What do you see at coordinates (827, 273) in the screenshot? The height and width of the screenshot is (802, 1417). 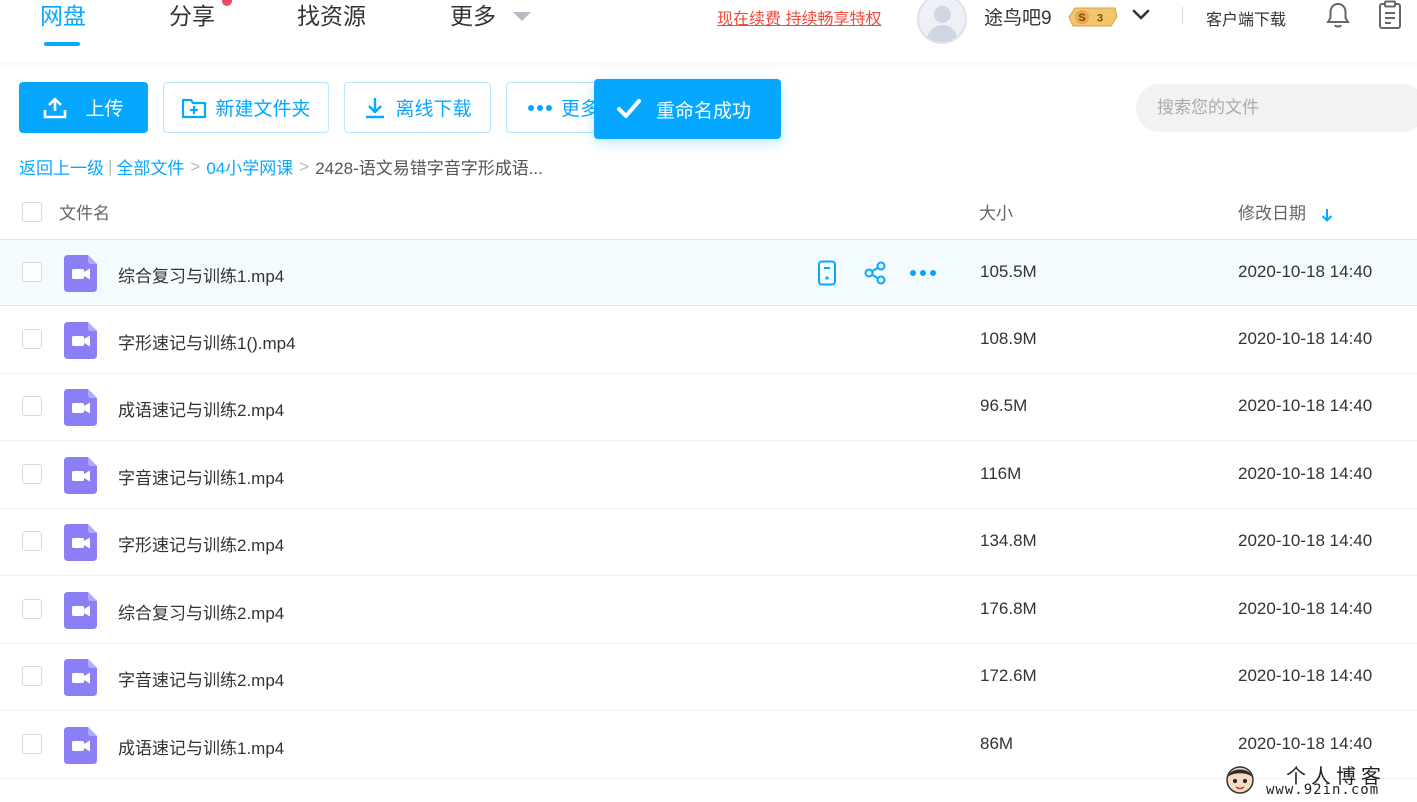 I see `phone-icon` at bounding box center [827, 273].